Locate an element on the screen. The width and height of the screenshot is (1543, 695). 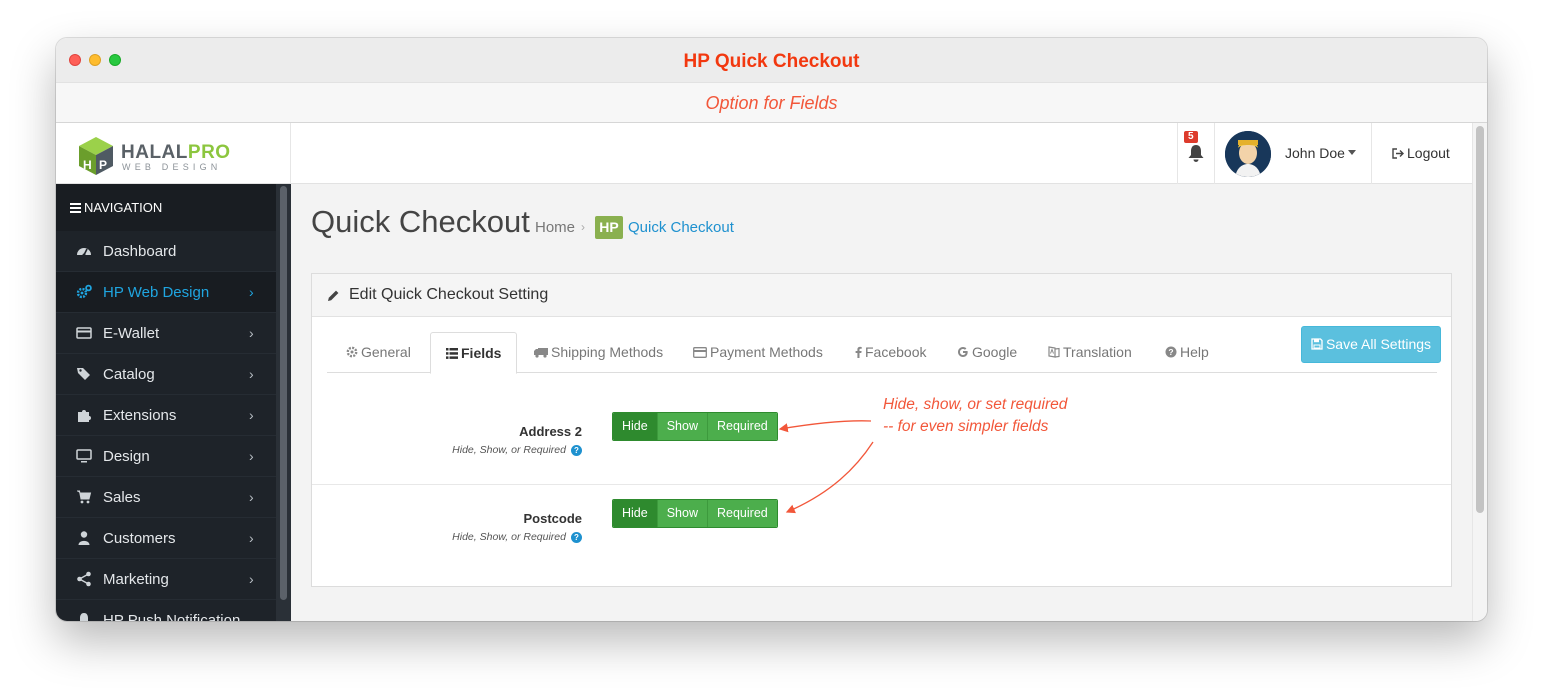
subtitle-bar: Option for Fields is located at coordinates (771, 102).